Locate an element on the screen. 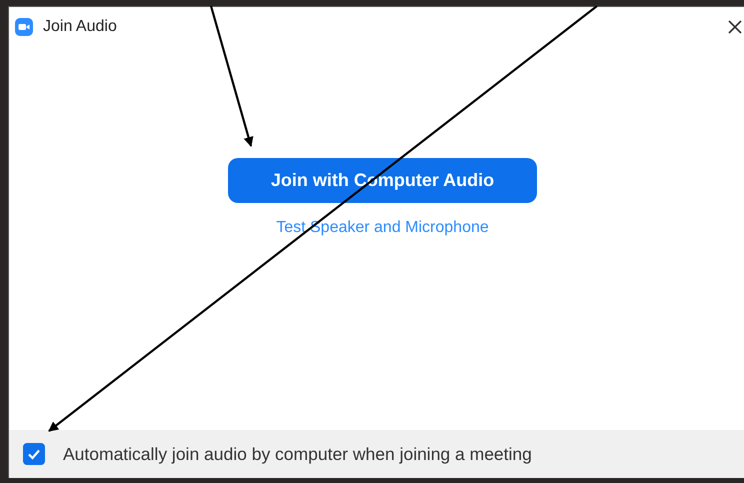 The height and width of the screenshot is (483, 744). video-camera-icon is located at coordinates (24, 27).